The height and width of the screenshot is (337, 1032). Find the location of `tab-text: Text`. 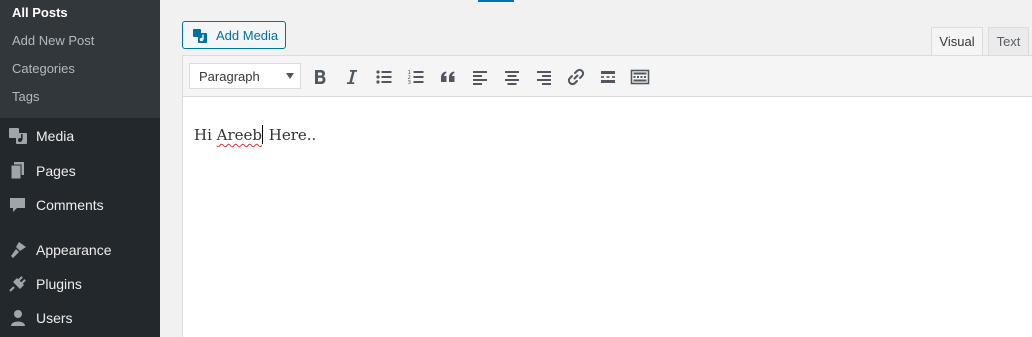

tab-text: Text is located at coordinates (1008, 41).